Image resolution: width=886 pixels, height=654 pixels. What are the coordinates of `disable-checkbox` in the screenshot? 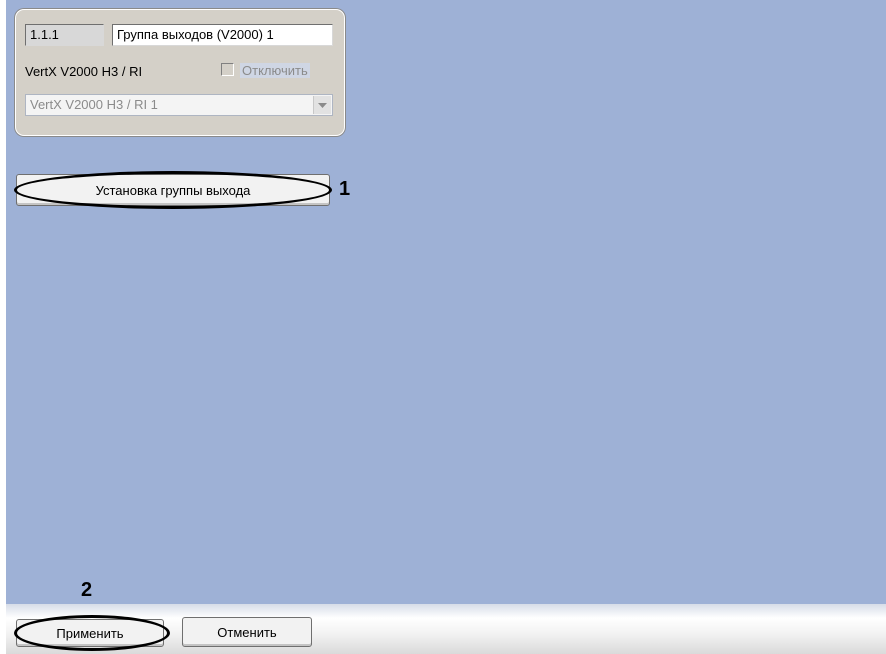 It's located at (227, 69).